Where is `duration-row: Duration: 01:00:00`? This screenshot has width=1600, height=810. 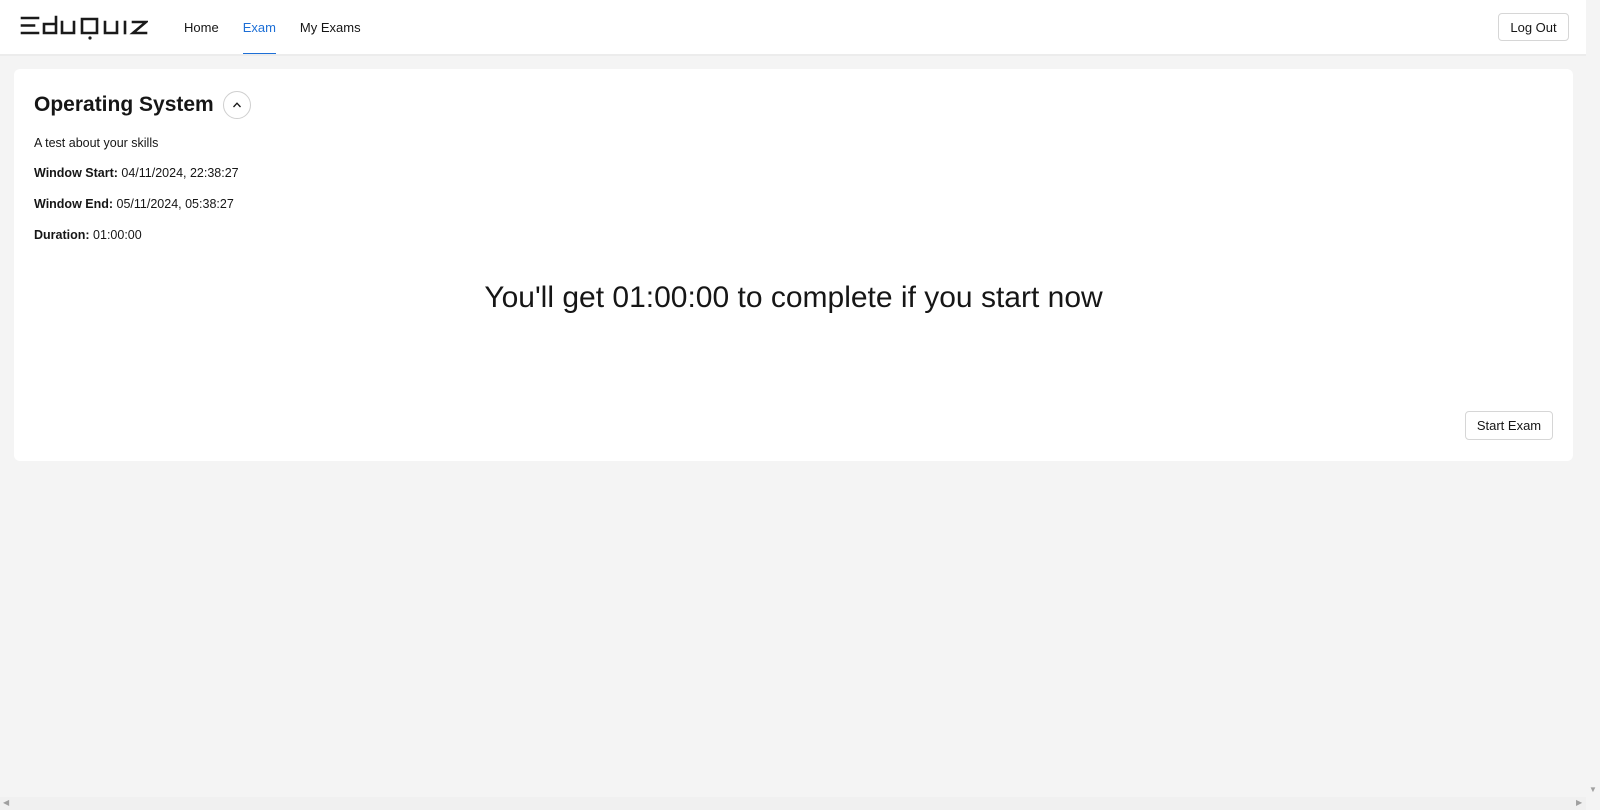
duration-row: Duration: 01:00:00 is located at coordinates (88, 235).